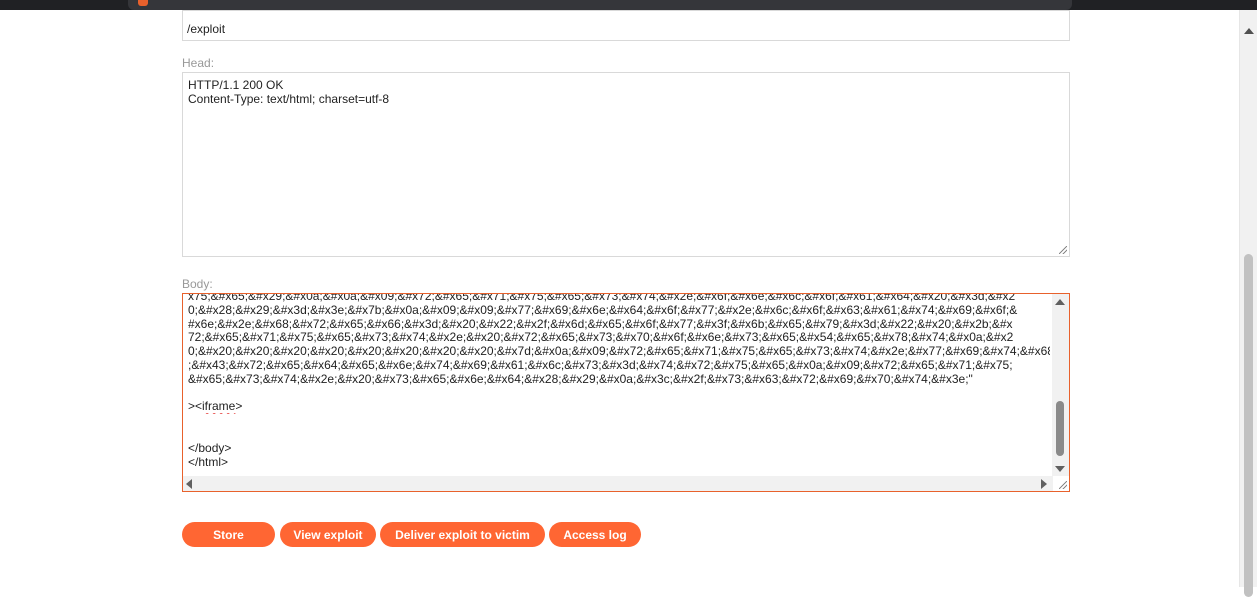 This screenshot has height=597, width=1257. I want to click on page-scrollbar, so click(1248, 303).